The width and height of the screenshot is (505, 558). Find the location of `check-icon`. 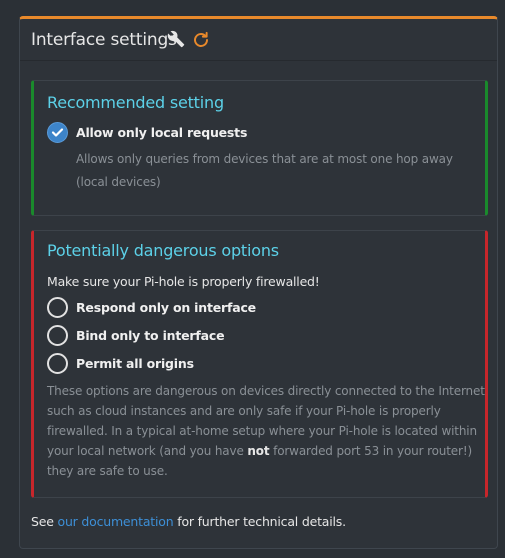

check-icon is located at coordinates (57, 132).